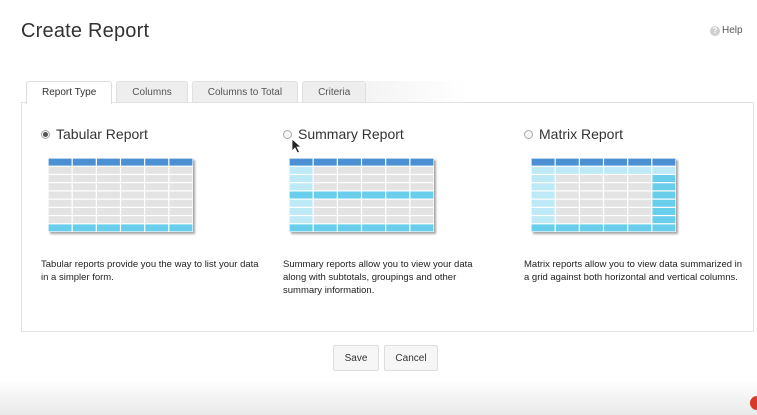 The width and height of the screenshot is (757, 415). Describe the element at coordinates (581, 134) in the screenshot. I see `matrix-report-label: Matrix Report` at that location.